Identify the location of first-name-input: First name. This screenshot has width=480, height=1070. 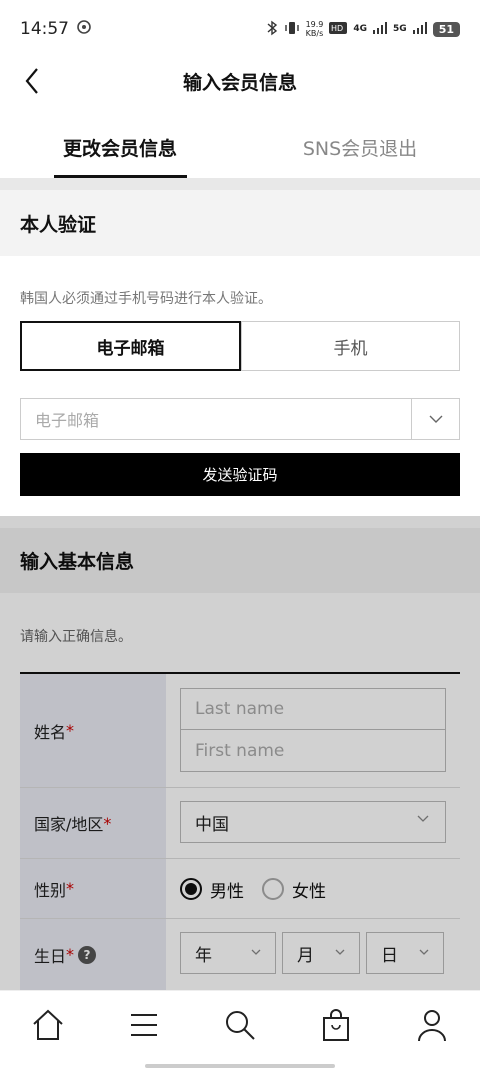
(313, 751).